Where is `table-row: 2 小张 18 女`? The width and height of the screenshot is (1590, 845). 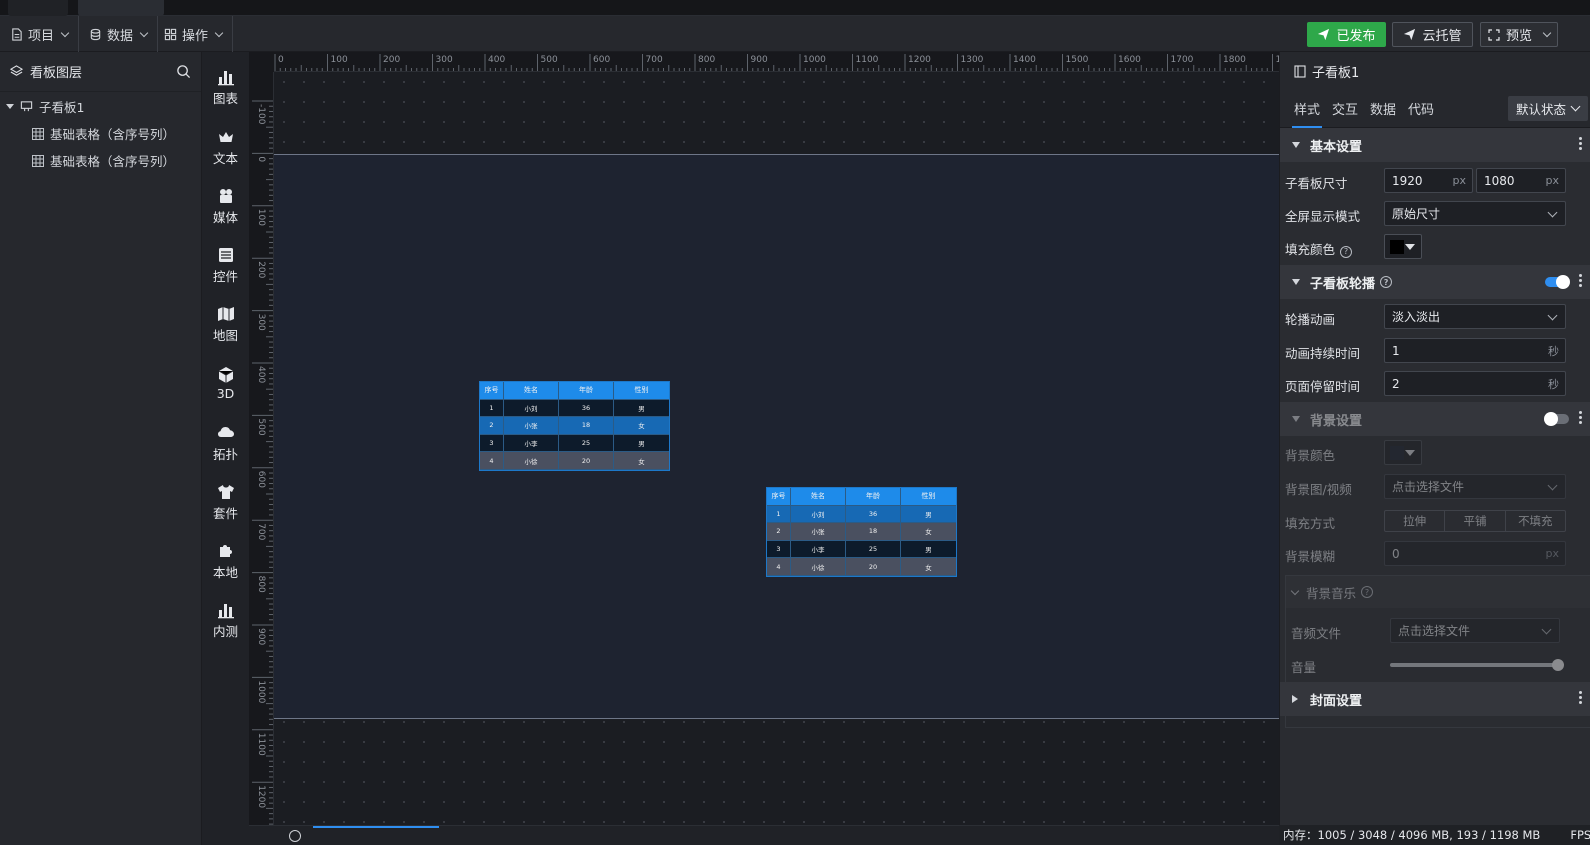 table-row: 2 小张 18 女 is located at coordinates (861, 532).